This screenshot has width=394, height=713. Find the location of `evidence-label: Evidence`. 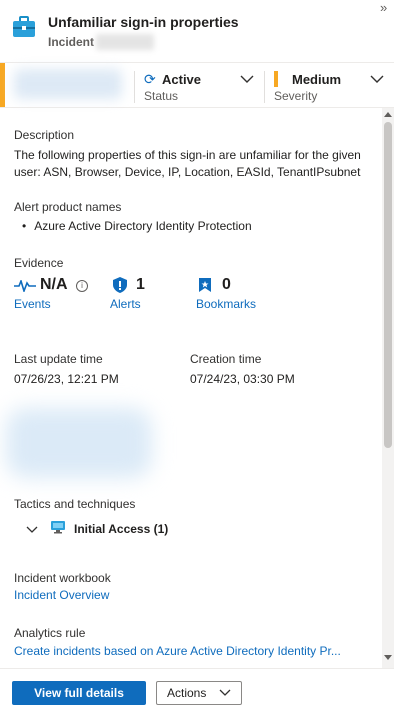

evidence-label: Evidence is located at coordinates (39, 263).